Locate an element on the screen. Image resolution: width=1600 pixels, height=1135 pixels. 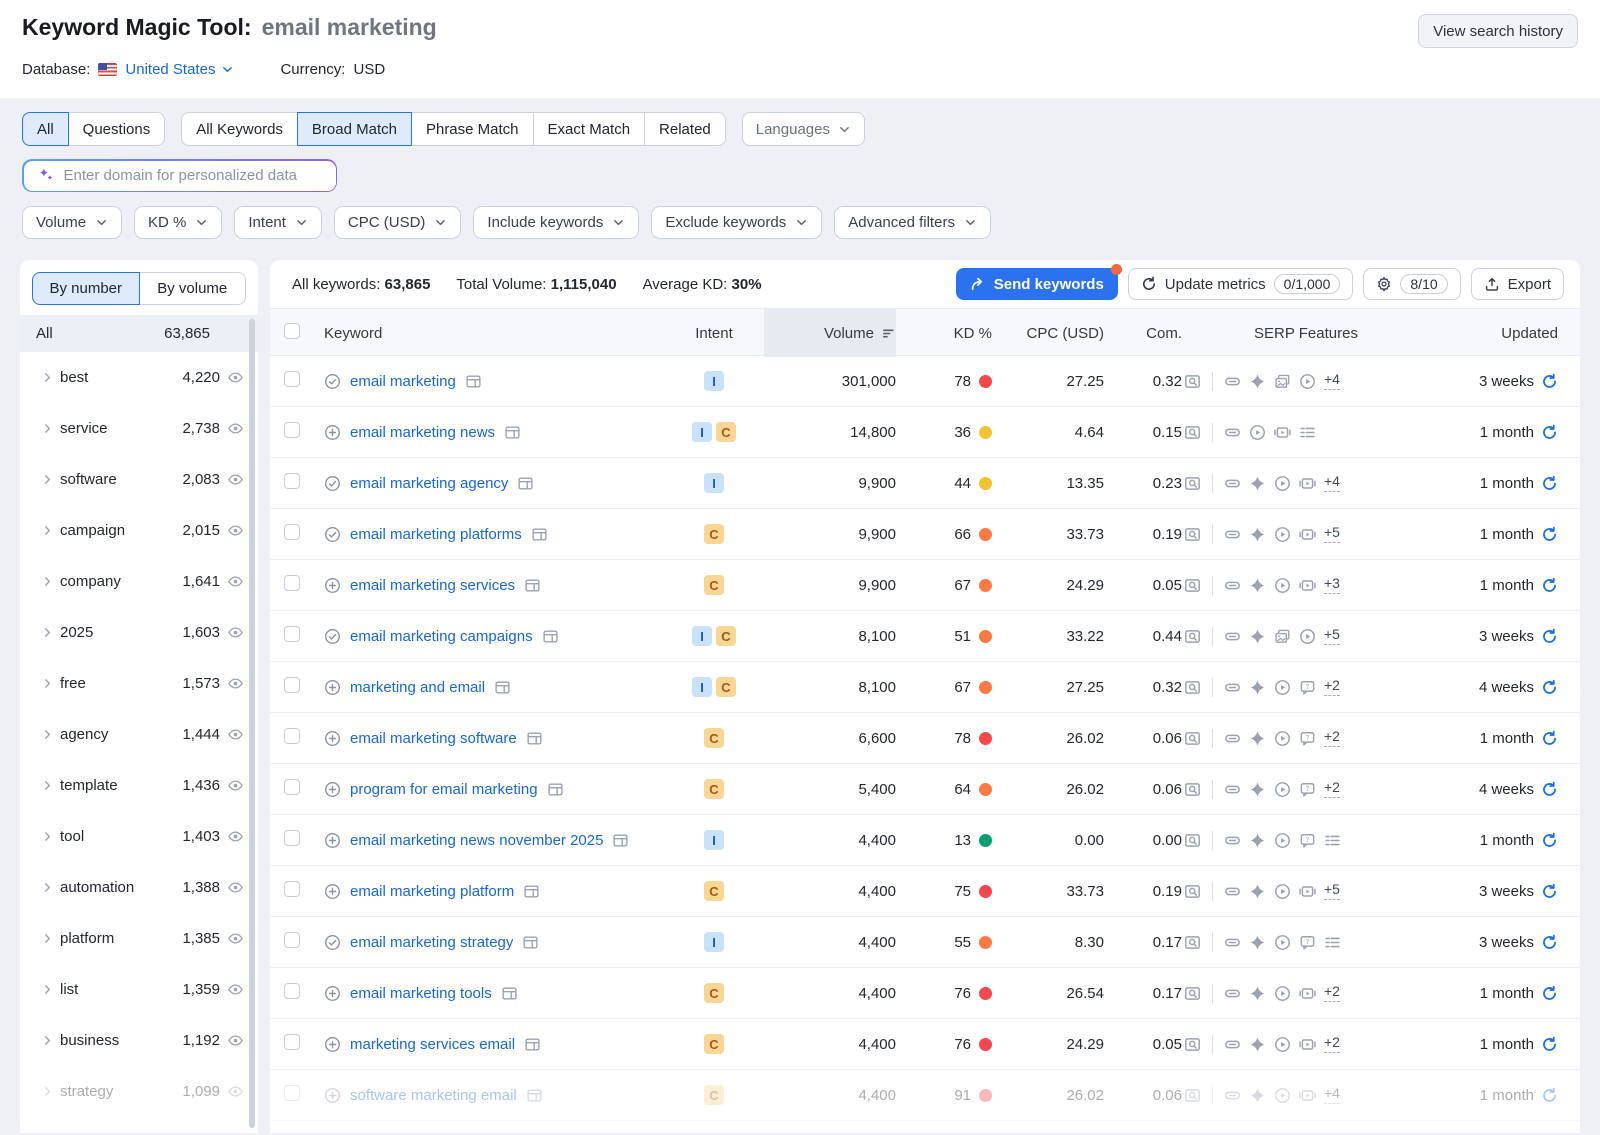
sidebar-scrollbar is located at coordinates (252, 723).